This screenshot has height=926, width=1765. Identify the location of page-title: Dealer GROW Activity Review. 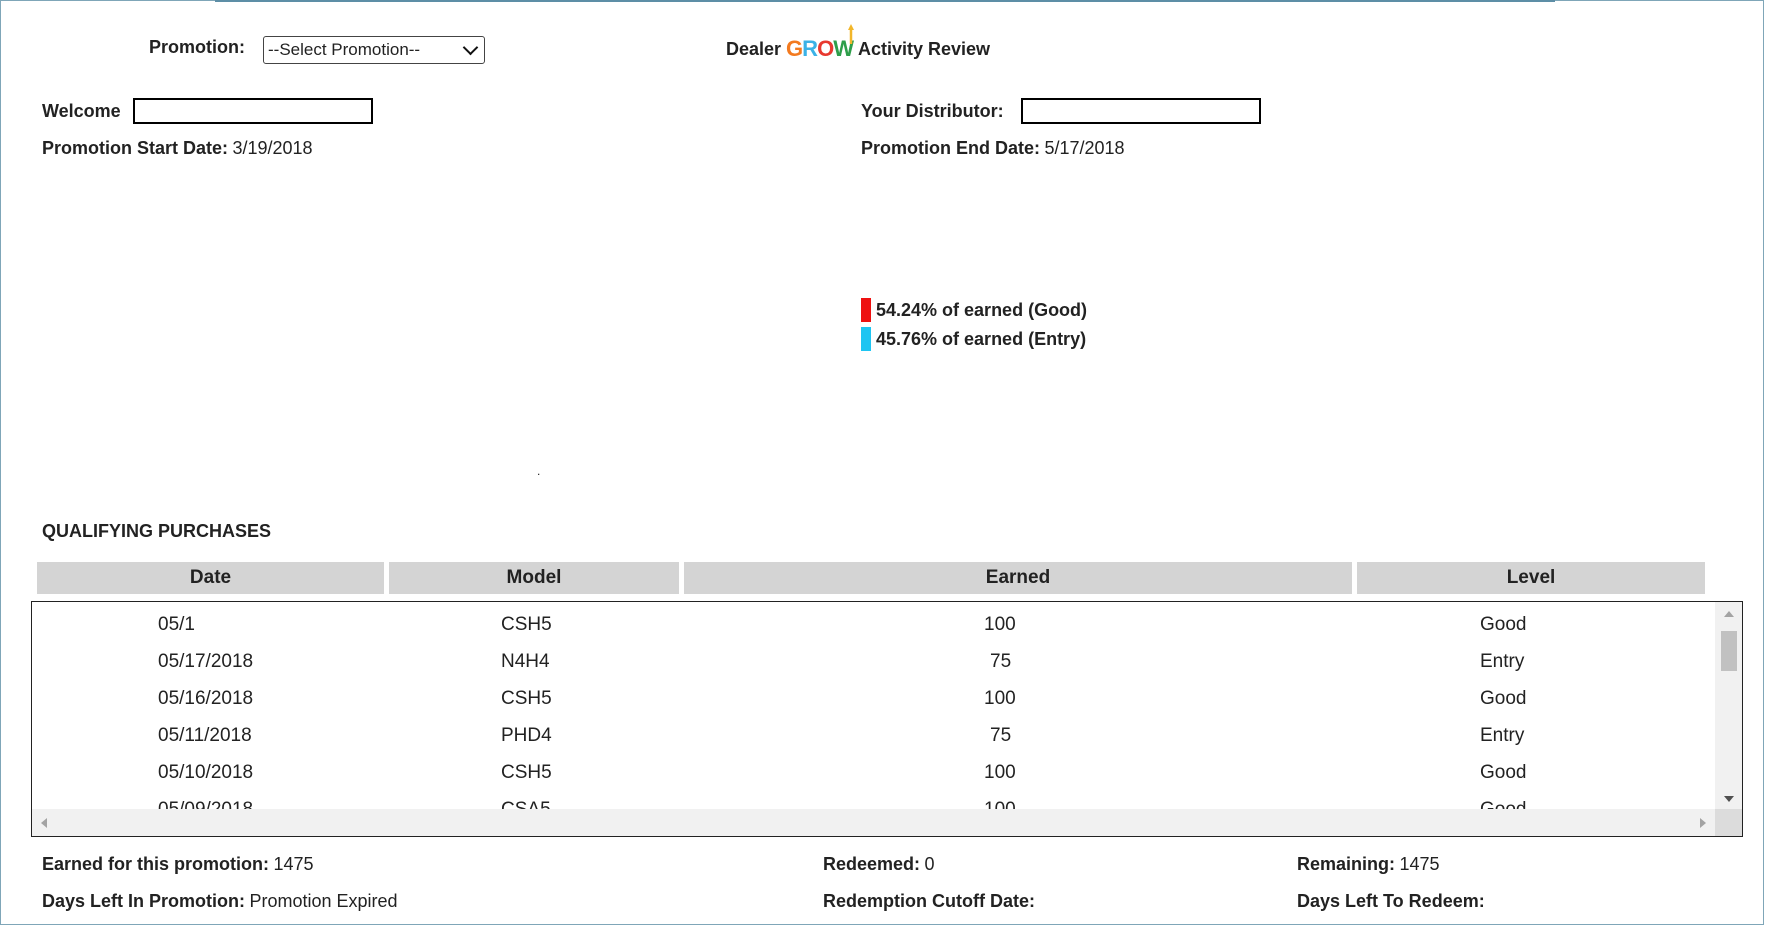
(858, 43).